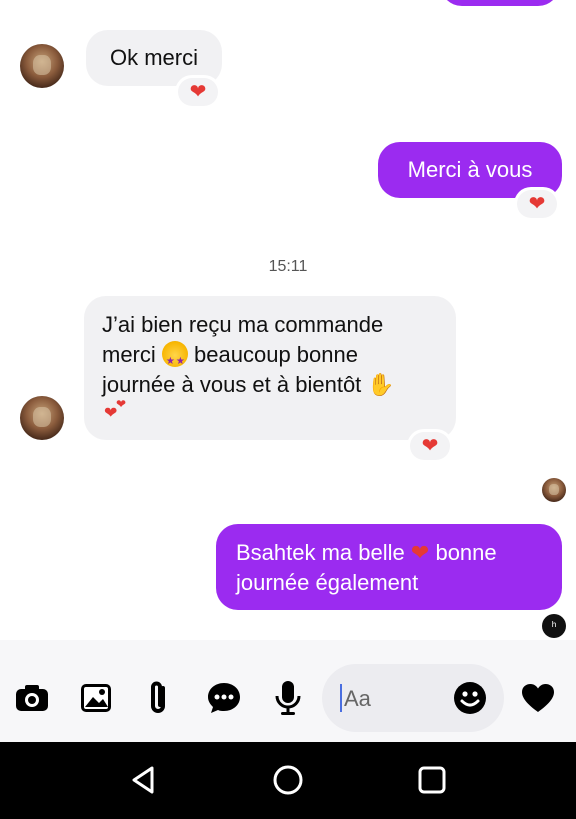  I want to click on heart-icon, so click(538, 698).